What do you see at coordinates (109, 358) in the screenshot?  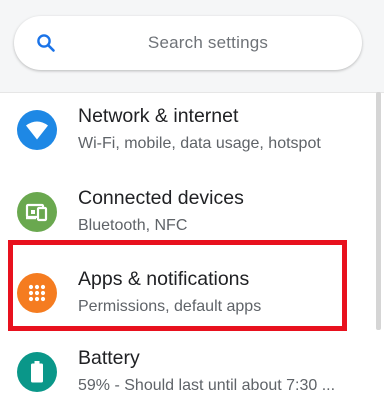 I see `settings-item-title: Battery` at bounding box center [109, 358].